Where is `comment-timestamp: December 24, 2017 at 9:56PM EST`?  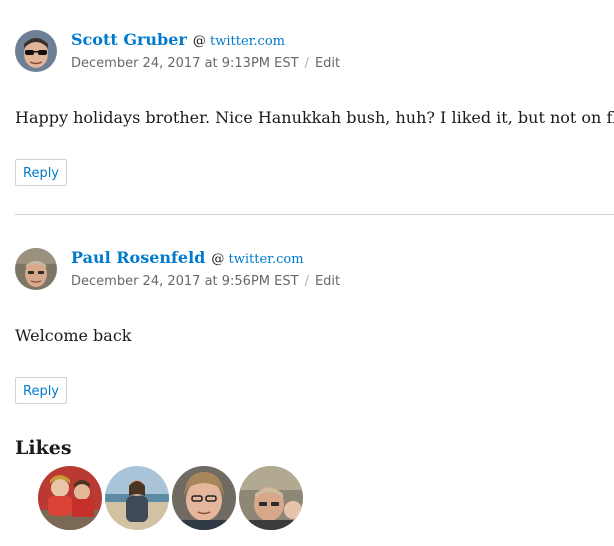 comment-timestamp: December 24, 2017 at 9:56PM EST is located at coordinates (185, 281).